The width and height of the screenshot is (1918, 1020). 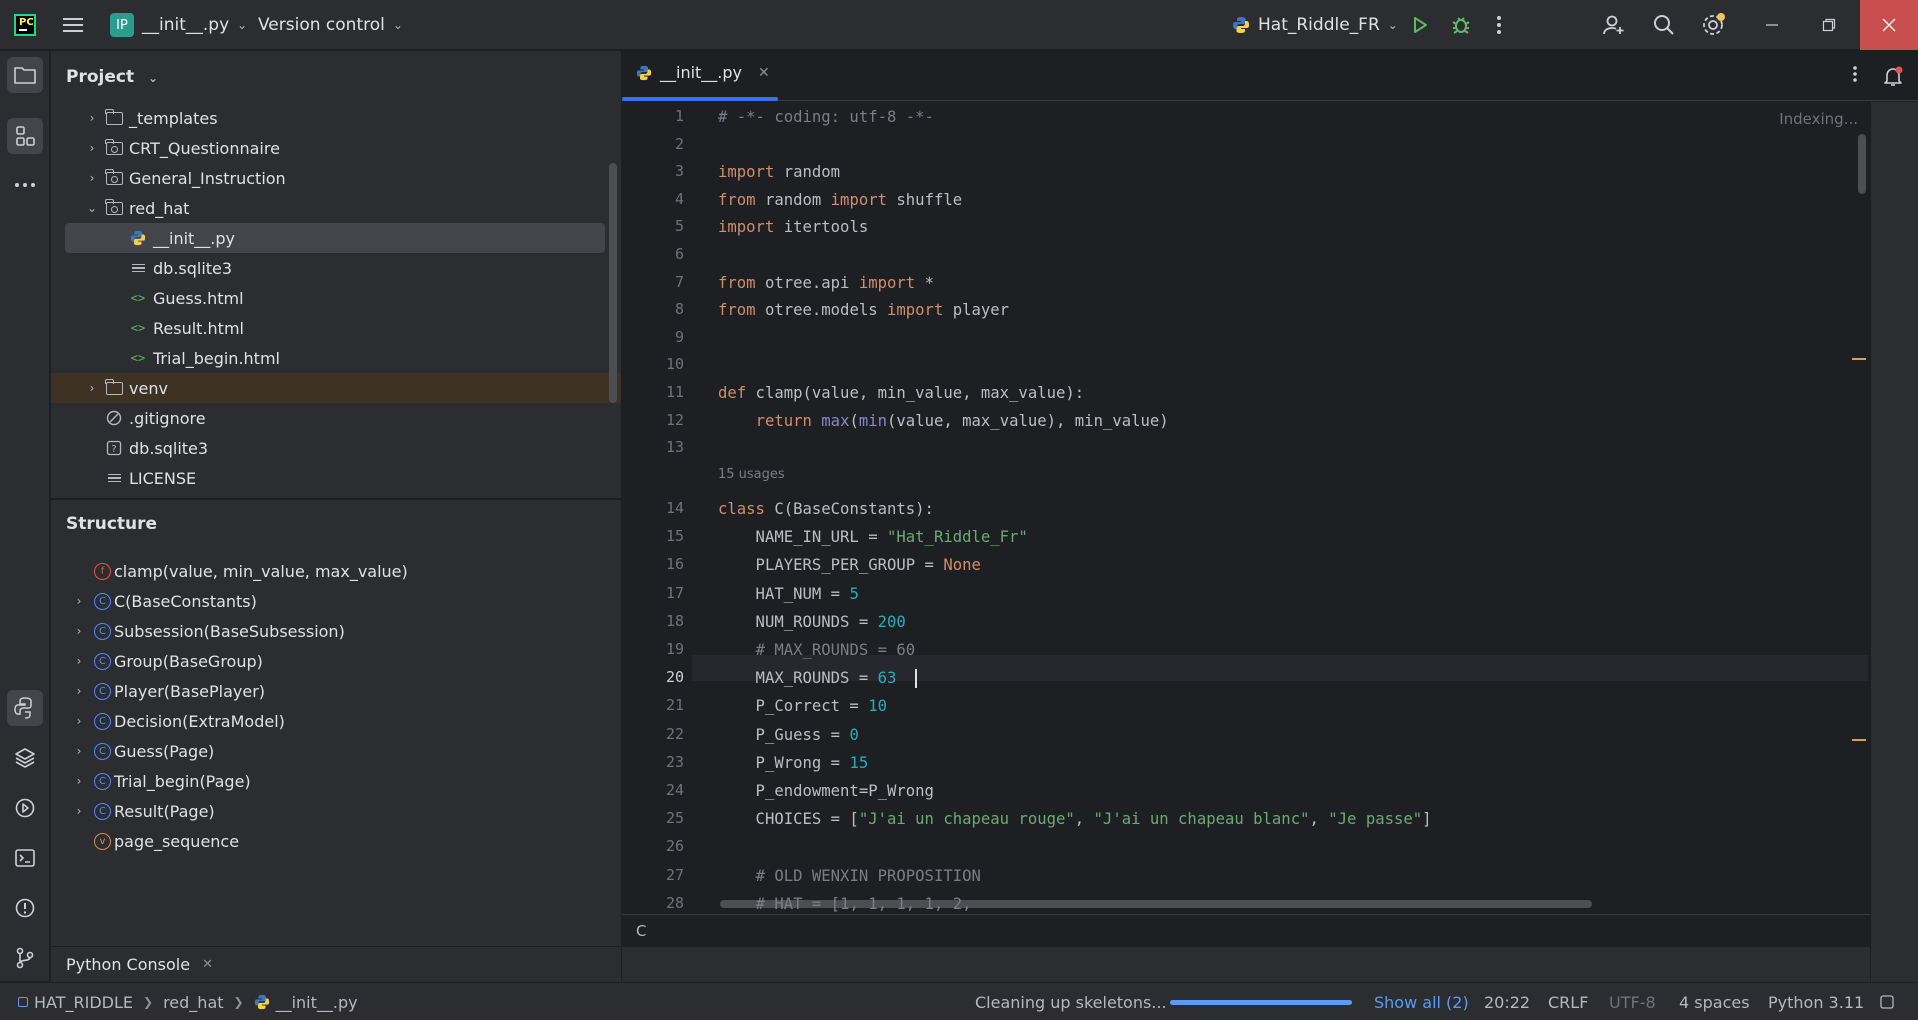 What do you see at coordinates (1499, 25) in the screenshot?
I see `more-actions-button` at bounding box center [1499, 25].